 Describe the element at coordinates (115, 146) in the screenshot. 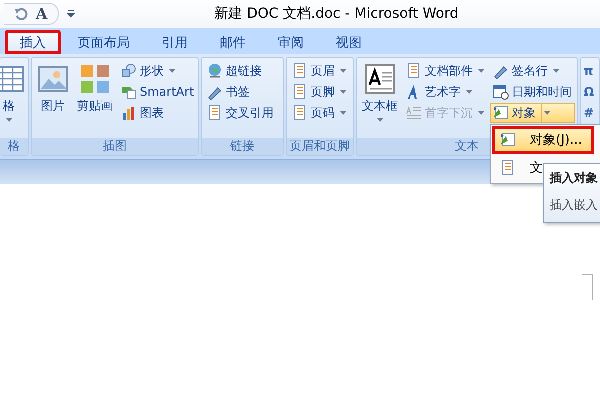

I see `group-label: 插图` at that location.